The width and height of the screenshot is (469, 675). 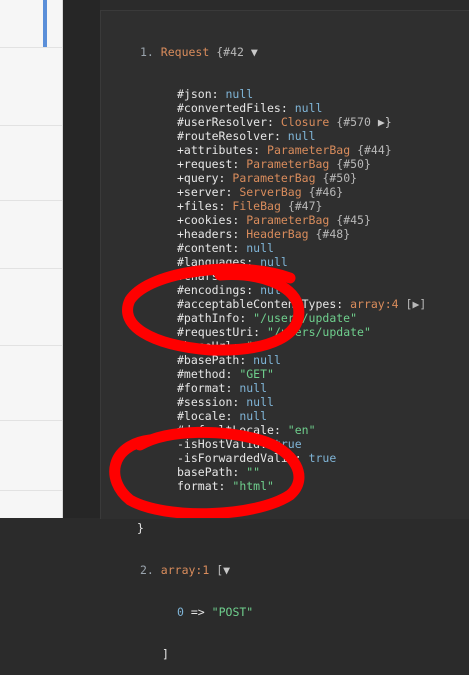 What do you see at coordinates (222, 122) in the screenshot?
I see `property-key: #userResolver` at bounding box center [222, 122].